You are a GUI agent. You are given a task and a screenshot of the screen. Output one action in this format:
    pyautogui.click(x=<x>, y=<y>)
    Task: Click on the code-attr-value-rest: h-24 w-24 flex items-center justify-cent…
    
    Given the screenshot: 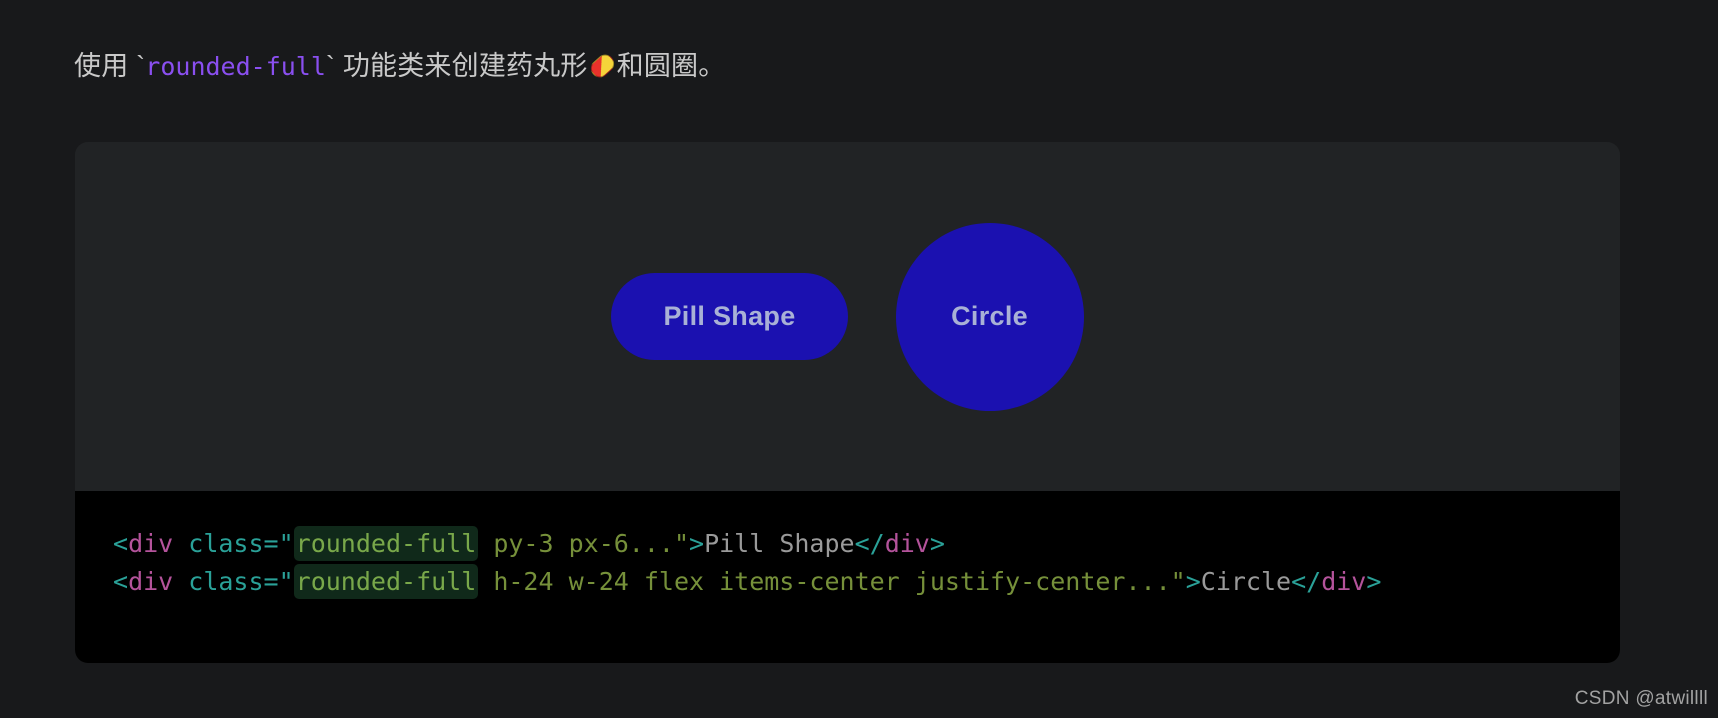 What is the action you would take?
    pyautogui.click(x=824, y=581)
    